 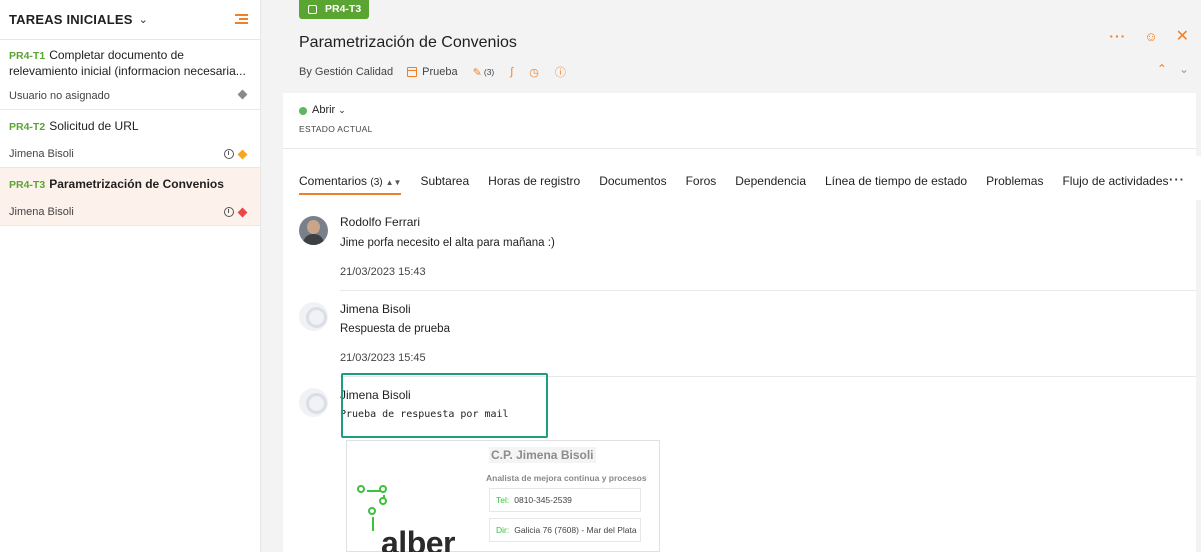 I want to click on sort-icon: ▲▼, so click(x=394, y=182).